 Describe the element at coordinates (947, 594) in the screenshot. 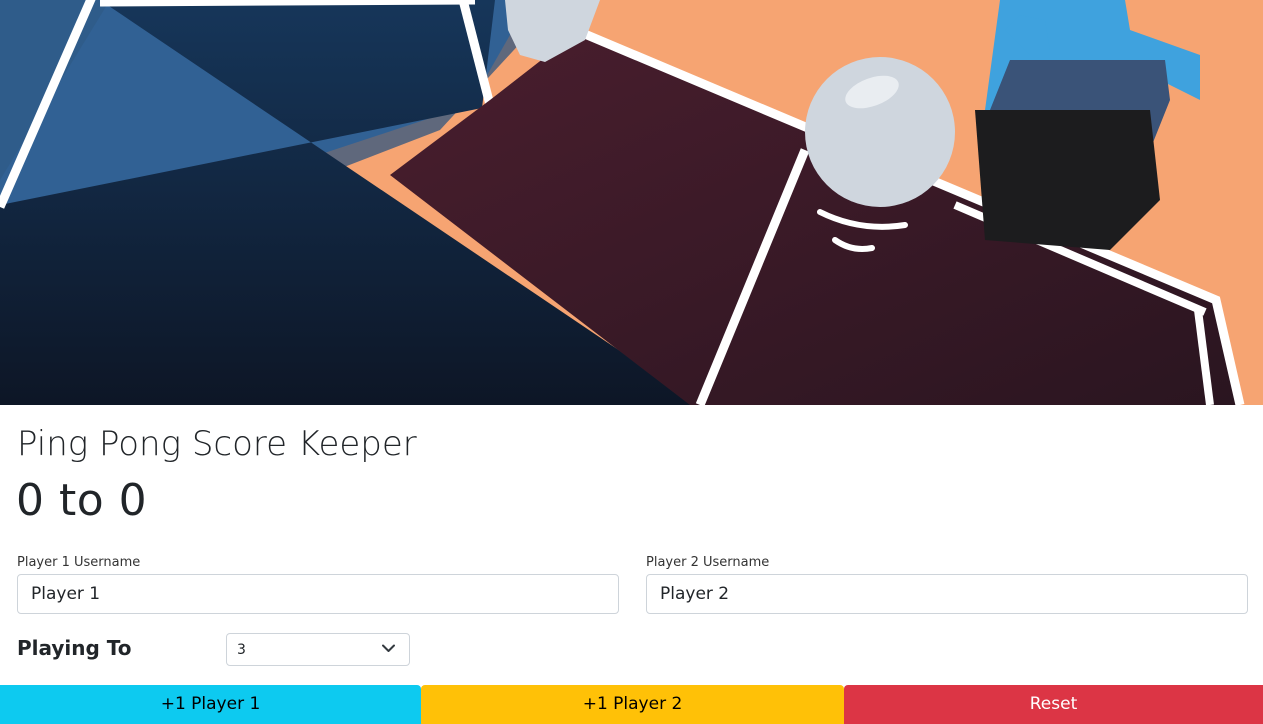

I see `player2-username-input` at that location.